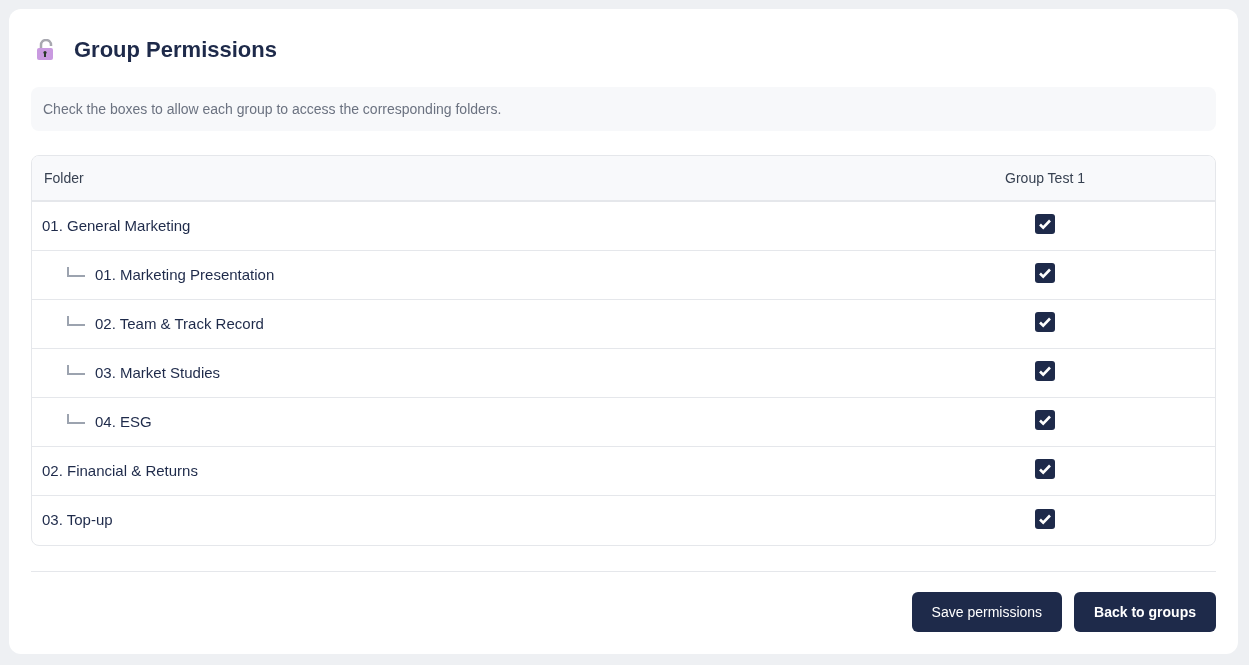 This screenshot has height=665, width=1249. What do you see at coordinates (1145, 612) in the screenshot?
I see `back-button: Back to groups` at bounding box center [1145, 612].